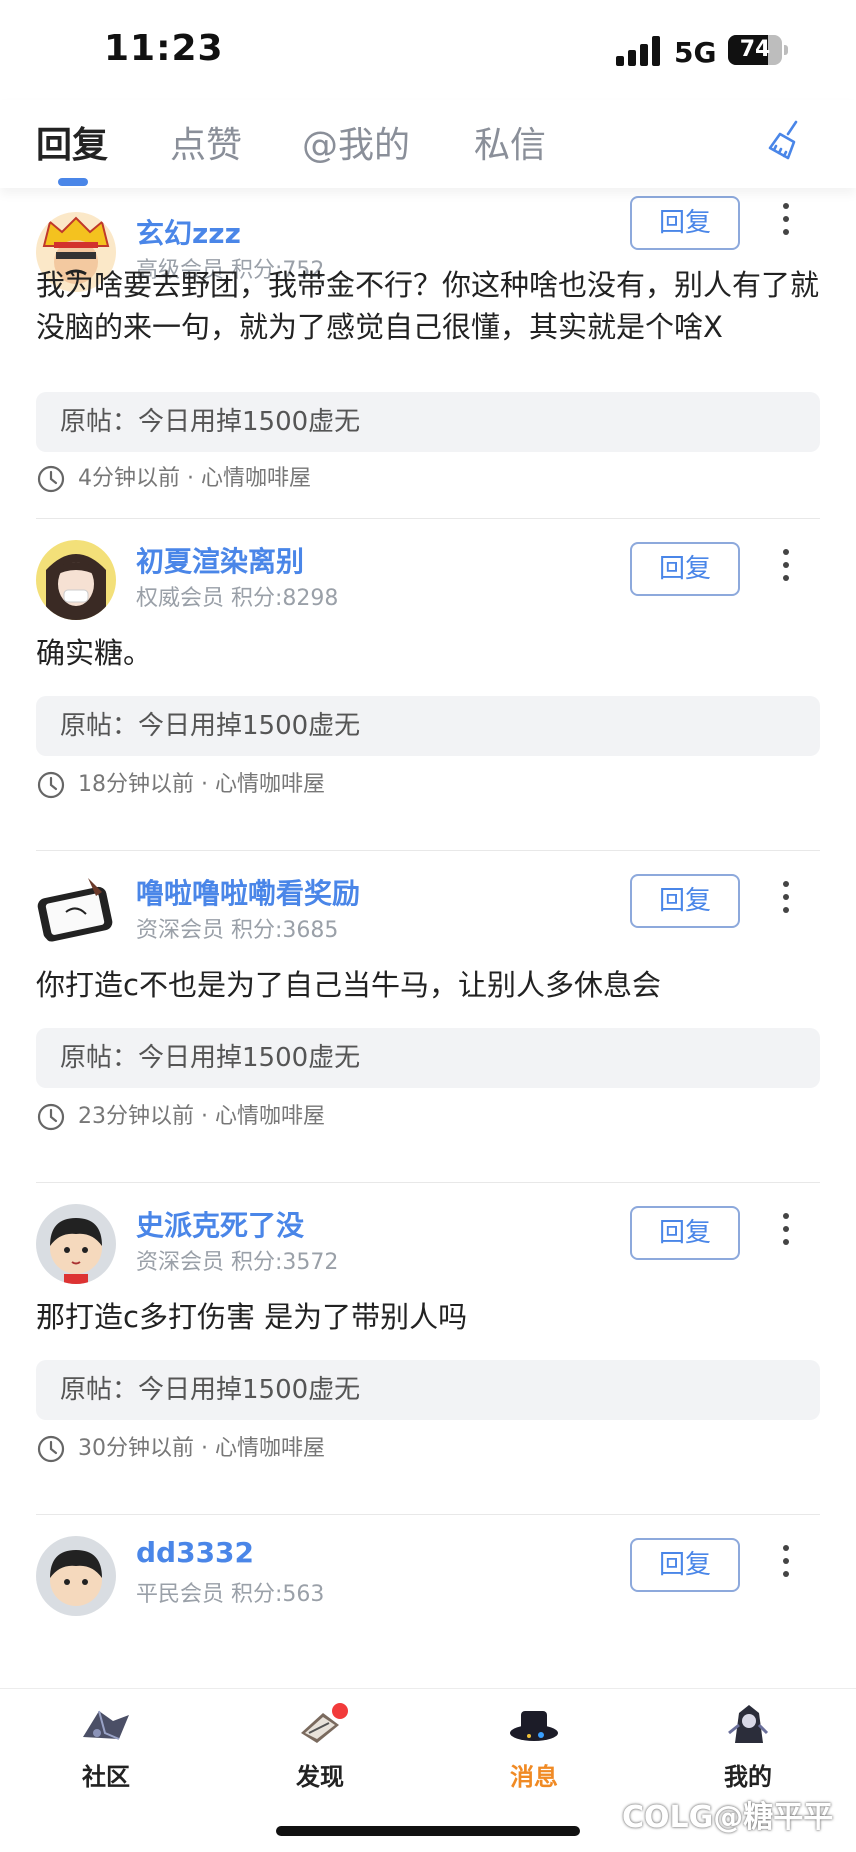  Describe the element at coordinates (201, 1448) in the screenshot. I see `message-time-and-board: 30分钟以前 · 心情咖啡屋` at that location.